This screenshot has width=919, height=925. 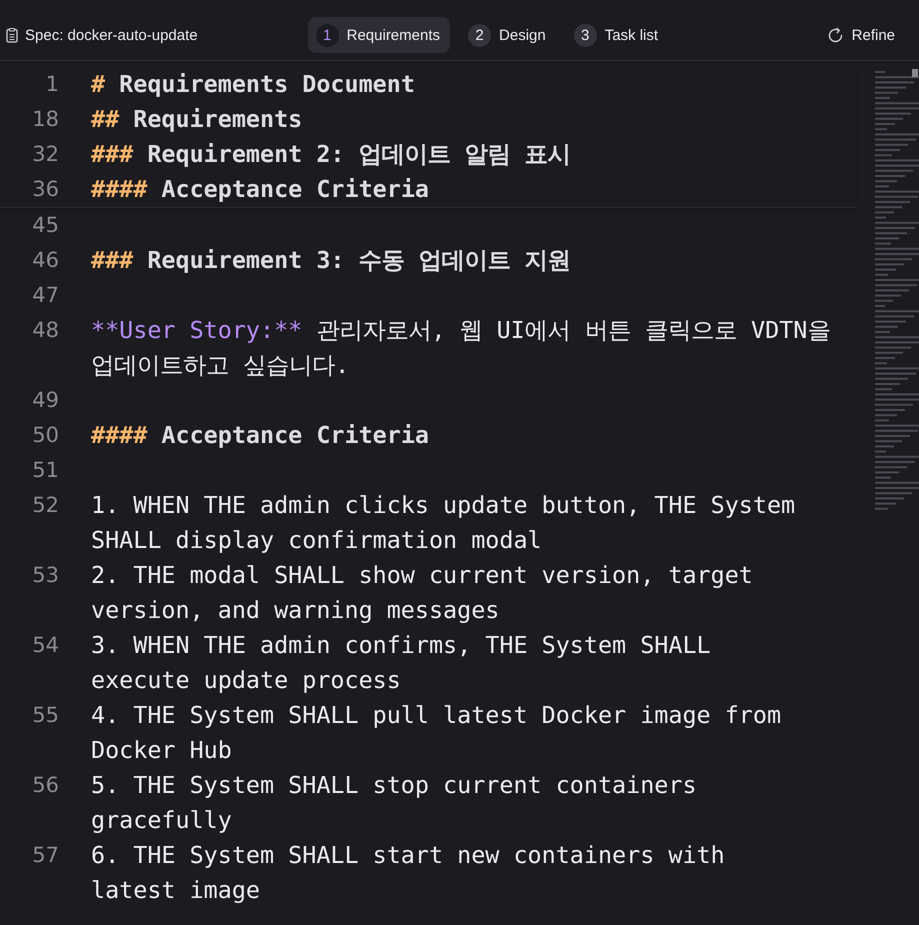 What do you see at coordinates (45, 400) in the screenshot?
I see `line-number: 49` at bounding box center [45, 400].